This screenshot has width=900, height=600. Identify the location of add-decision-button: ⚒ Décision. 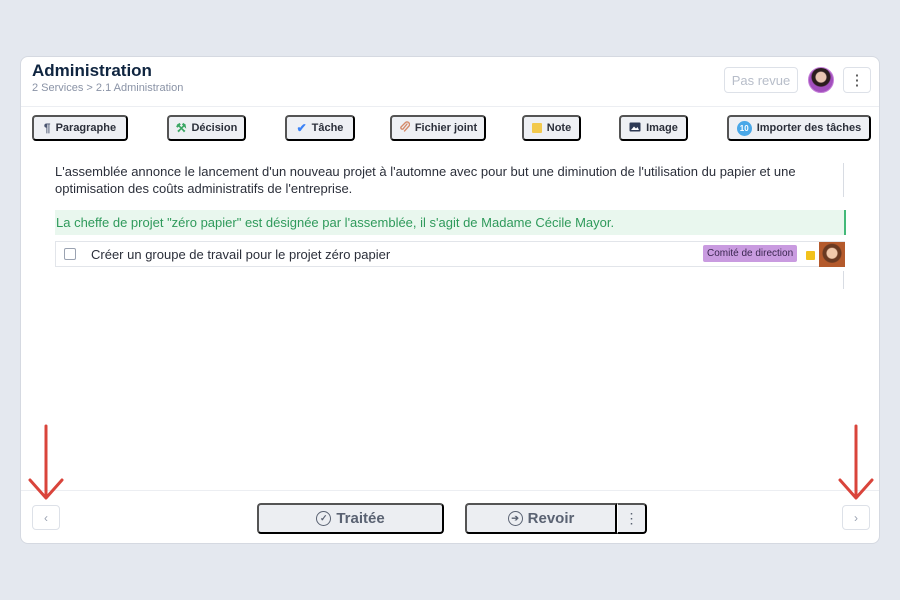
(206, 128).